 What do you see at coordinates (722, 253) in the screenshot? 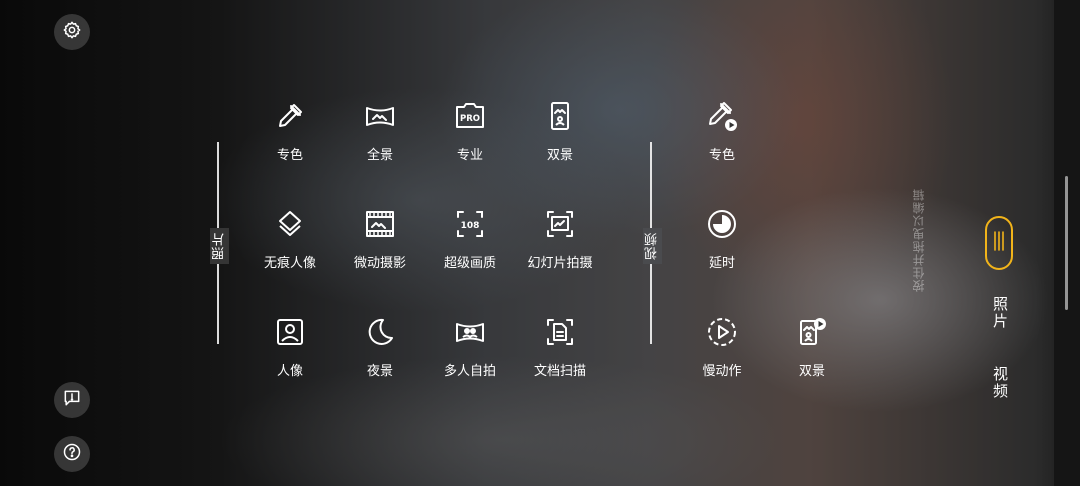
I see `mode-video-timelapse: 延时` at bounding box center [722, 253].